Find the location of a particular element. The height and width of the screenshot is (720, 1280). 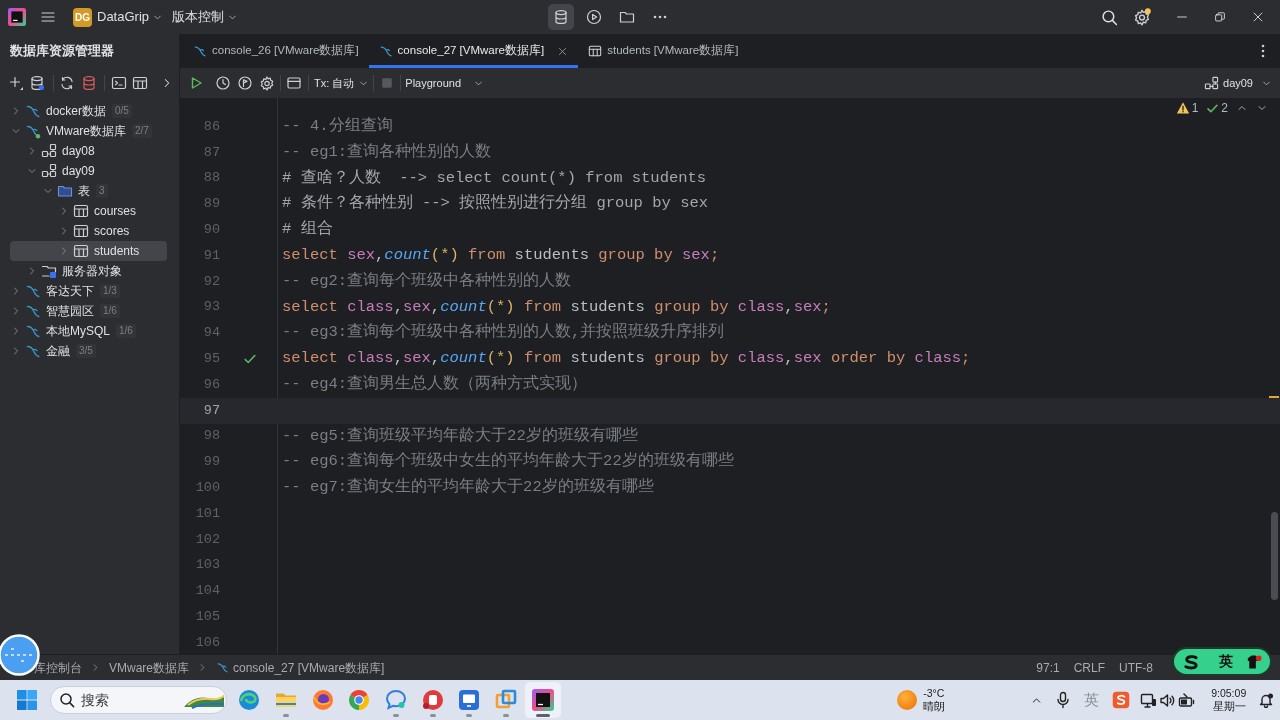

code-line: -- eg6:查询每个班级中女生的平均年龄大于22岁的班级有哪些 is located at coordinates (508, 461).